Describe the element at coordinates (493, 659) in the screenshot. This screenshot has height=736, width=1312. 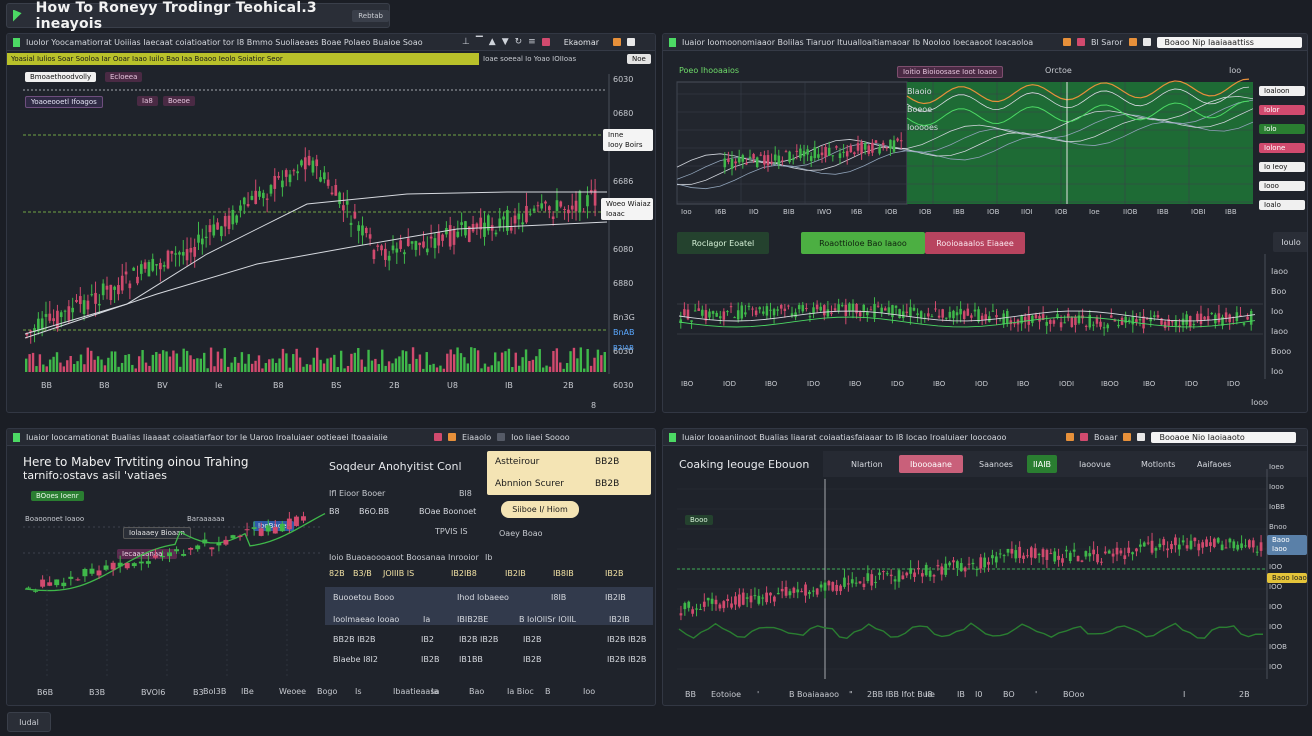
I see `table-row-6: Blaebe I8I2 IB2B IB1BB IB2B IB2B IB2B` at that location.